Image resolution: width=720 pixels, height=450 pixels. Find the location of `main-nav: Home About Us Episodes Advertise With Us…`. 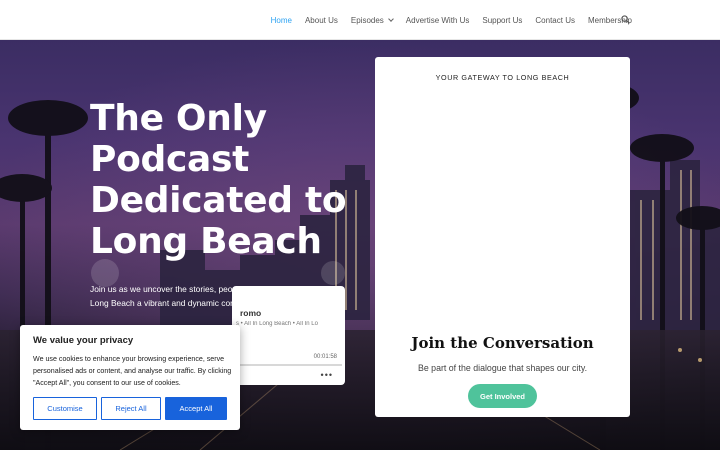

main-nav: Home About Us Episodes Advertise With Us… is located at coordinates (451, 20).